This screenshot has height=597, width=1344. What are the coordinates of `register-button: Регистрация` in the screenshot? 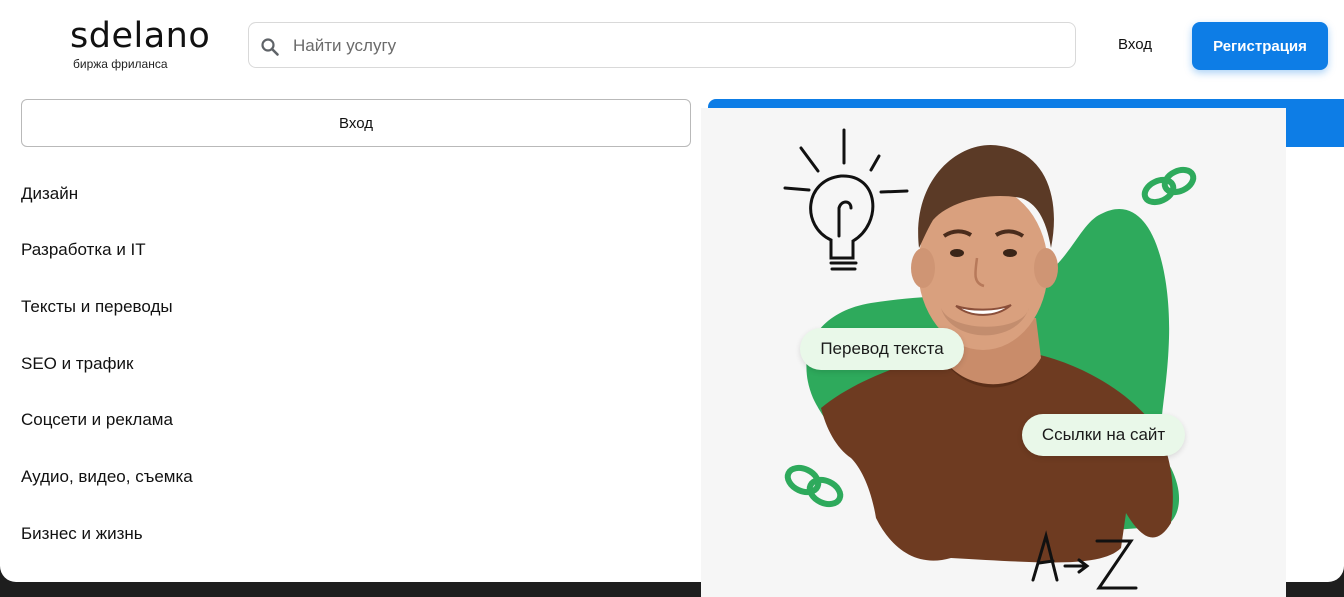 It's located at (1260, 46).